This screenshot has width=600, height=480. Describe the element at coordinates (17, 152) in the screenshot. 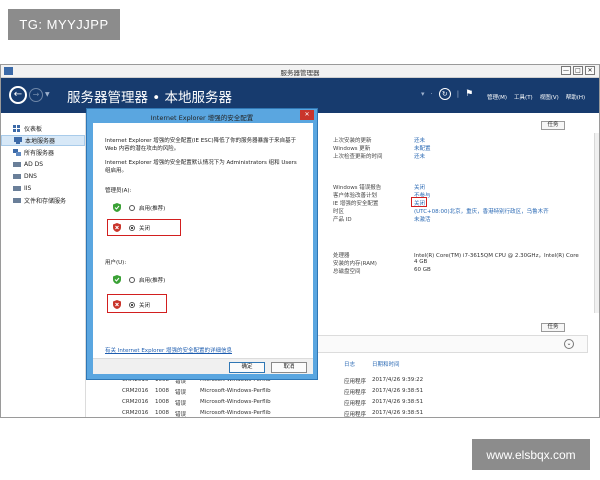

I see `servers-icon` at that location.